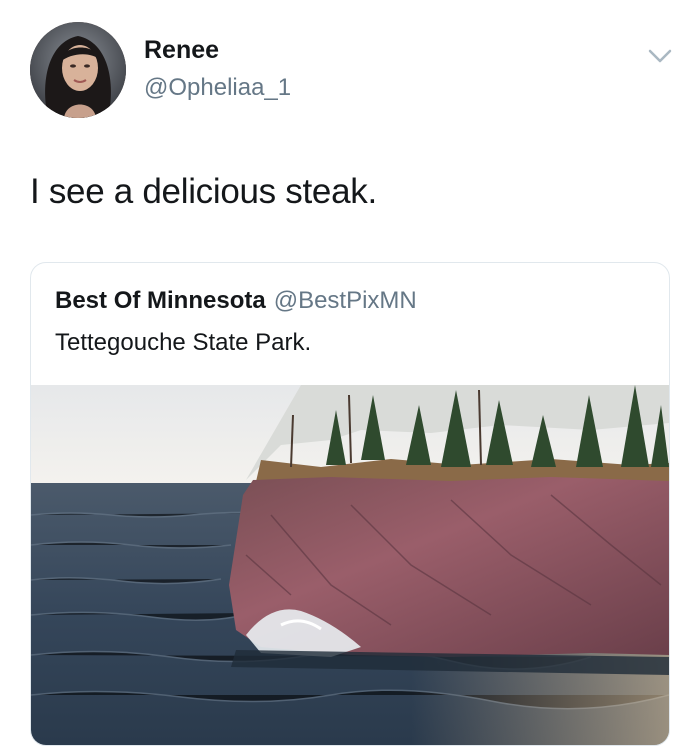  What do you see at coordinates (78, 70) in the screenshot?
I see `avatar` at bounding box center [78, 70].